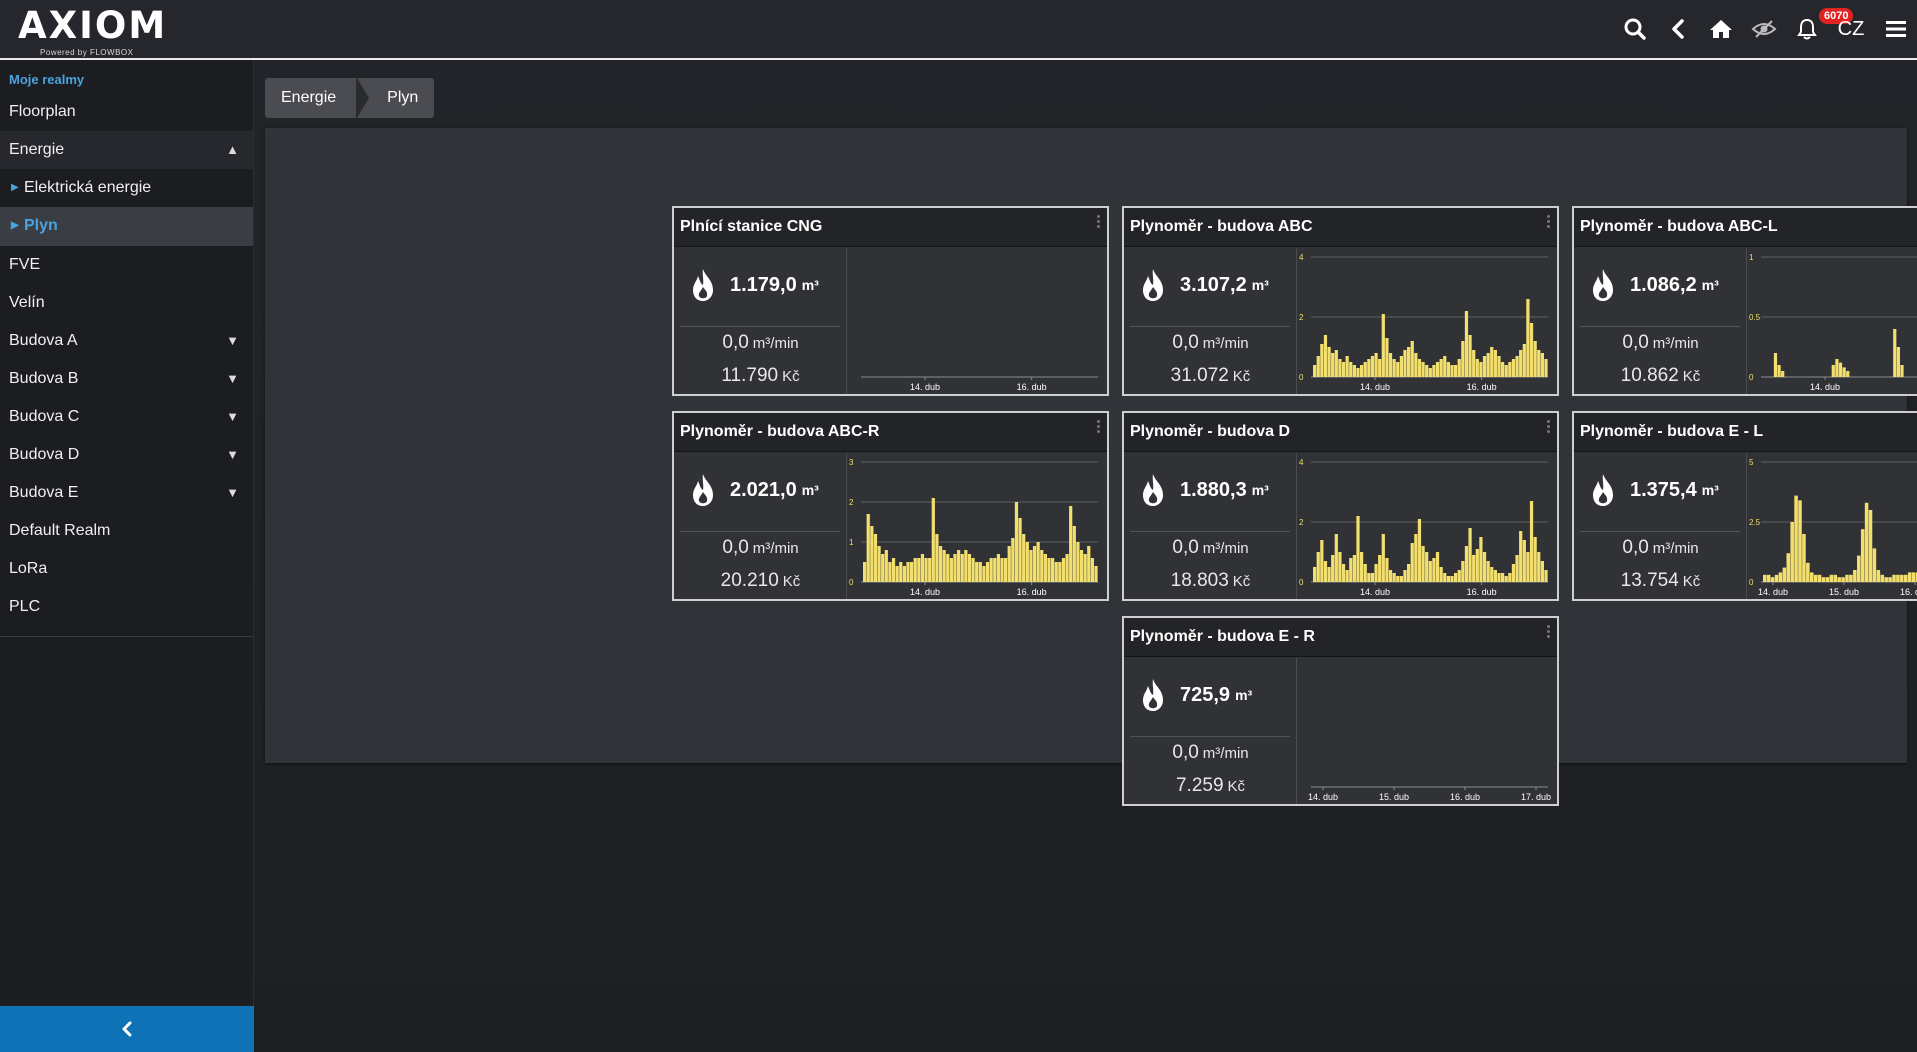 The width and height of the screenshot is (1917, 1052). Describe the element at coordinates (1649, 375) in the screenshot. I see `widget-cost-value: 10.862` at that location.